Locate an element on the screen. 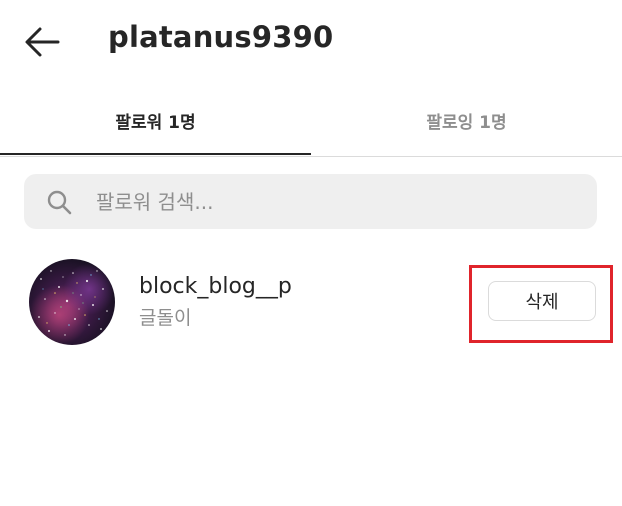  follower-full-name: 글돌이 is located at coordinates (165, 318).